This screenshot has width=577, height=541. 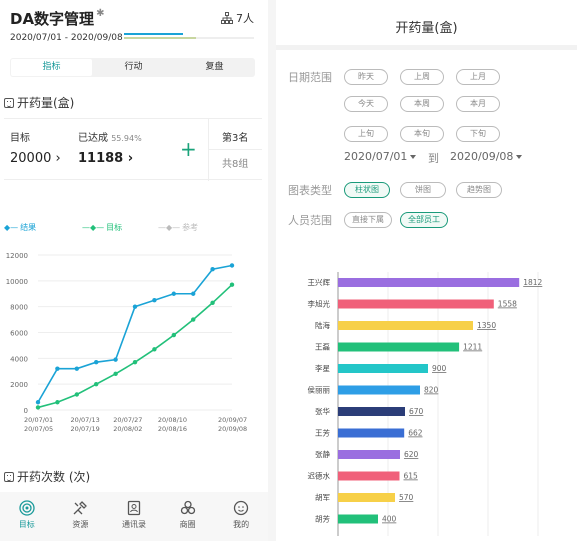 What do you see at coordinates (80, 508) in the screenshot?
I see `tools-icon` at bounding box center [80, 508].